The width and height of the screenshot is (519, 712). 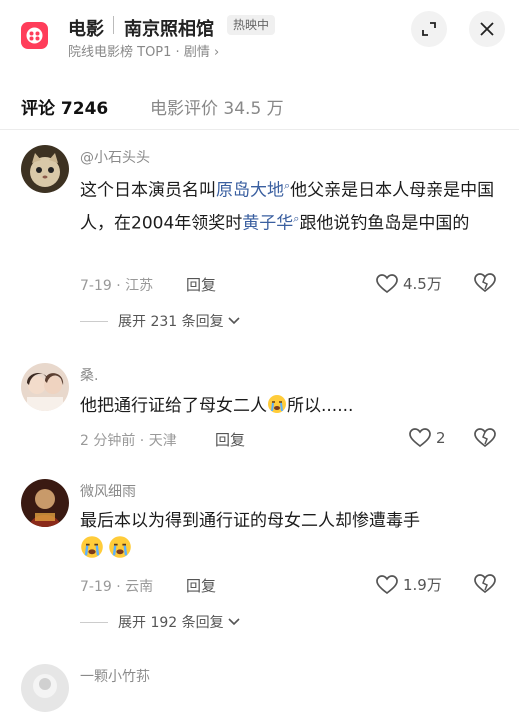 What do you see at coordinates (108, 491) in the screenshot?
I see `comment-username: 微风细雨` at bounding box center [108, 491].